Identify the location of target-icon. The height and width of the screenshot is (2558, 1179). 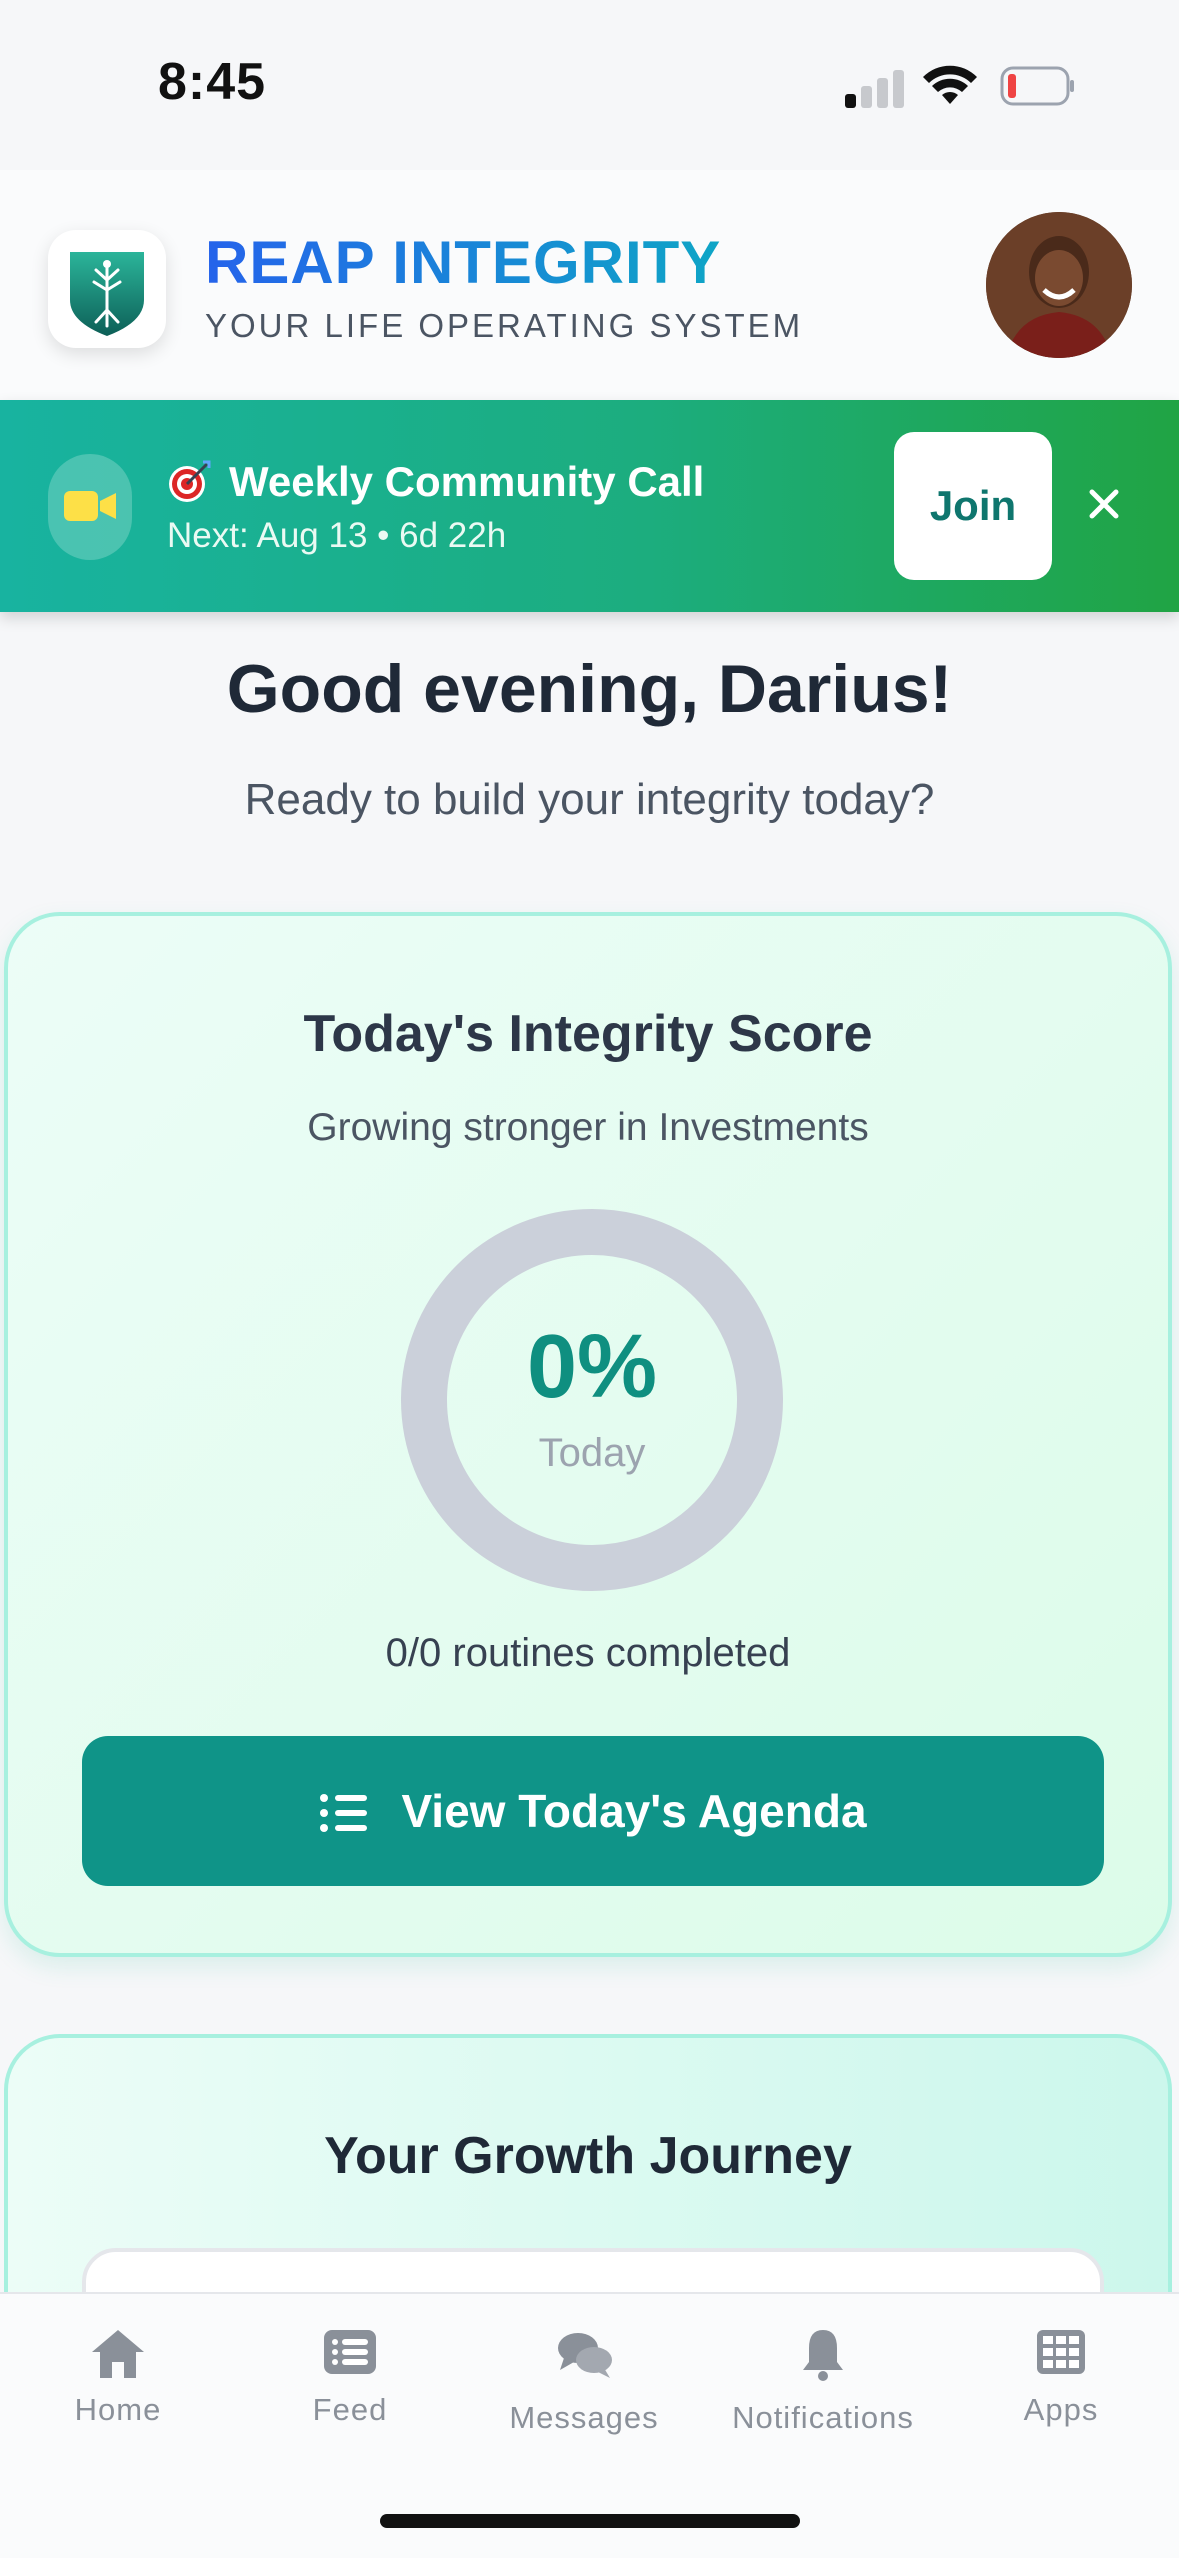
(190, 481).